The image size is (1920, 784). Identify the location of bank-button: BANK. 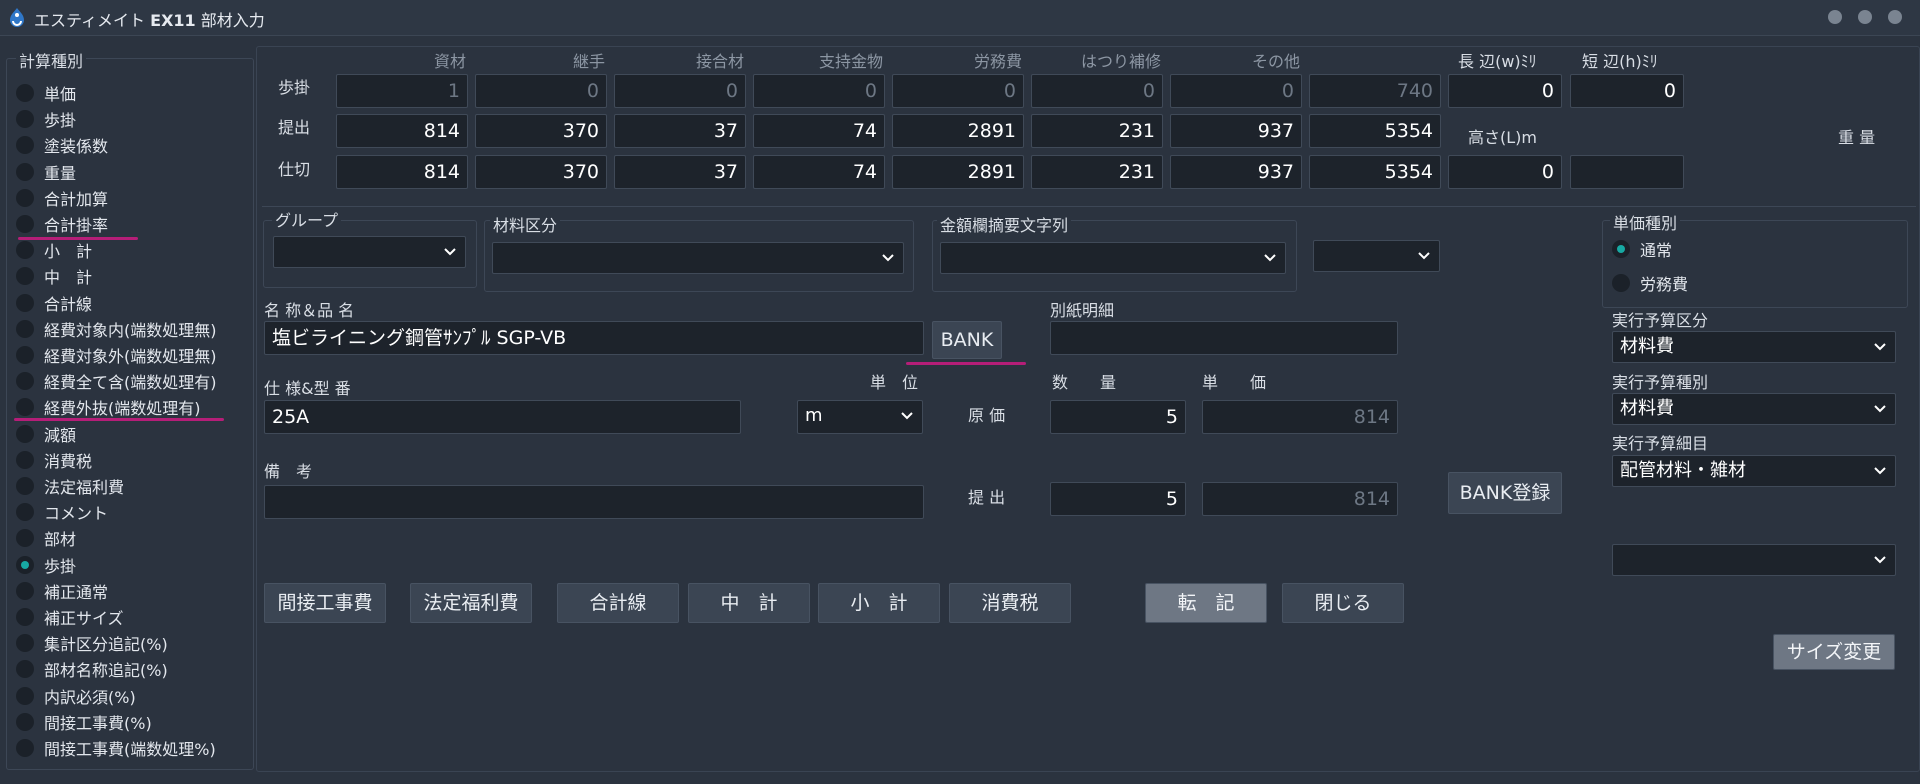
(967, 340).